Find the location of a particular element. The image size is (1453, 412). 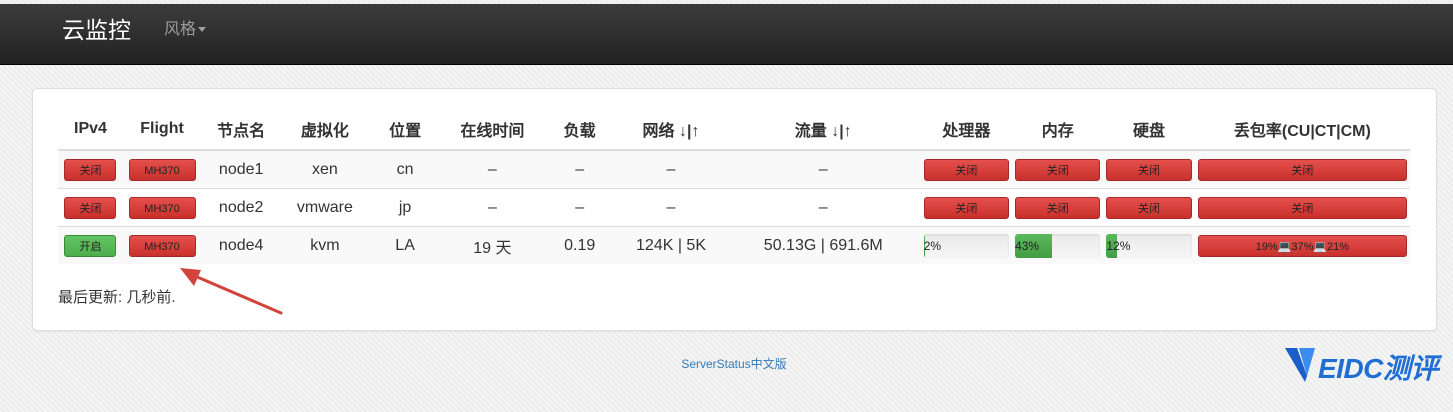

footer-link: ServerStatus中文版 is located at coordinates (726, 363).